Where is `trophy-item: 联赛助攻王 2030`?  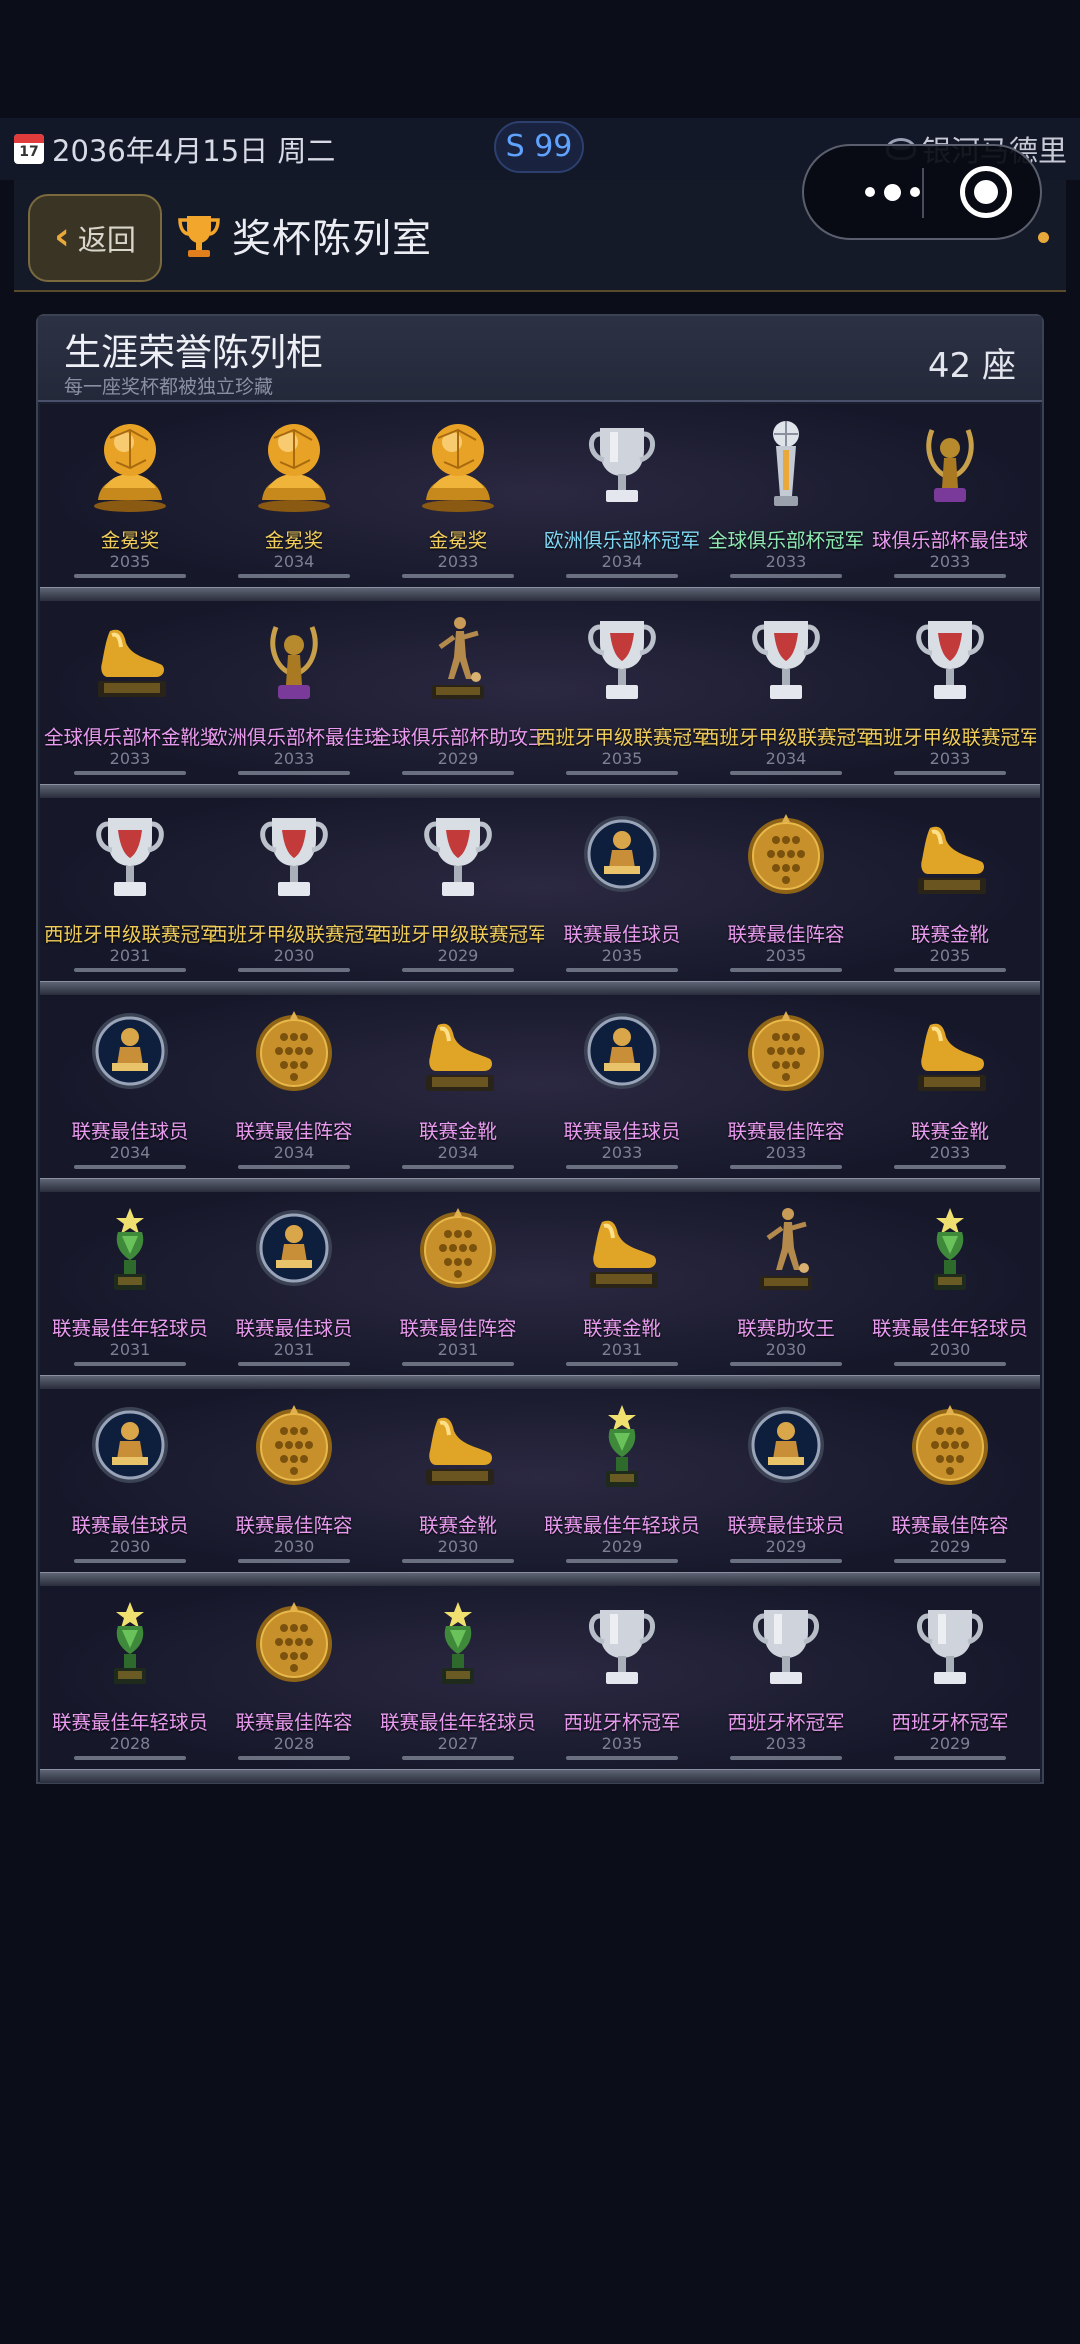
trophy-item: 联赛助攻王 2030 is located at coordinates (786, 1285).